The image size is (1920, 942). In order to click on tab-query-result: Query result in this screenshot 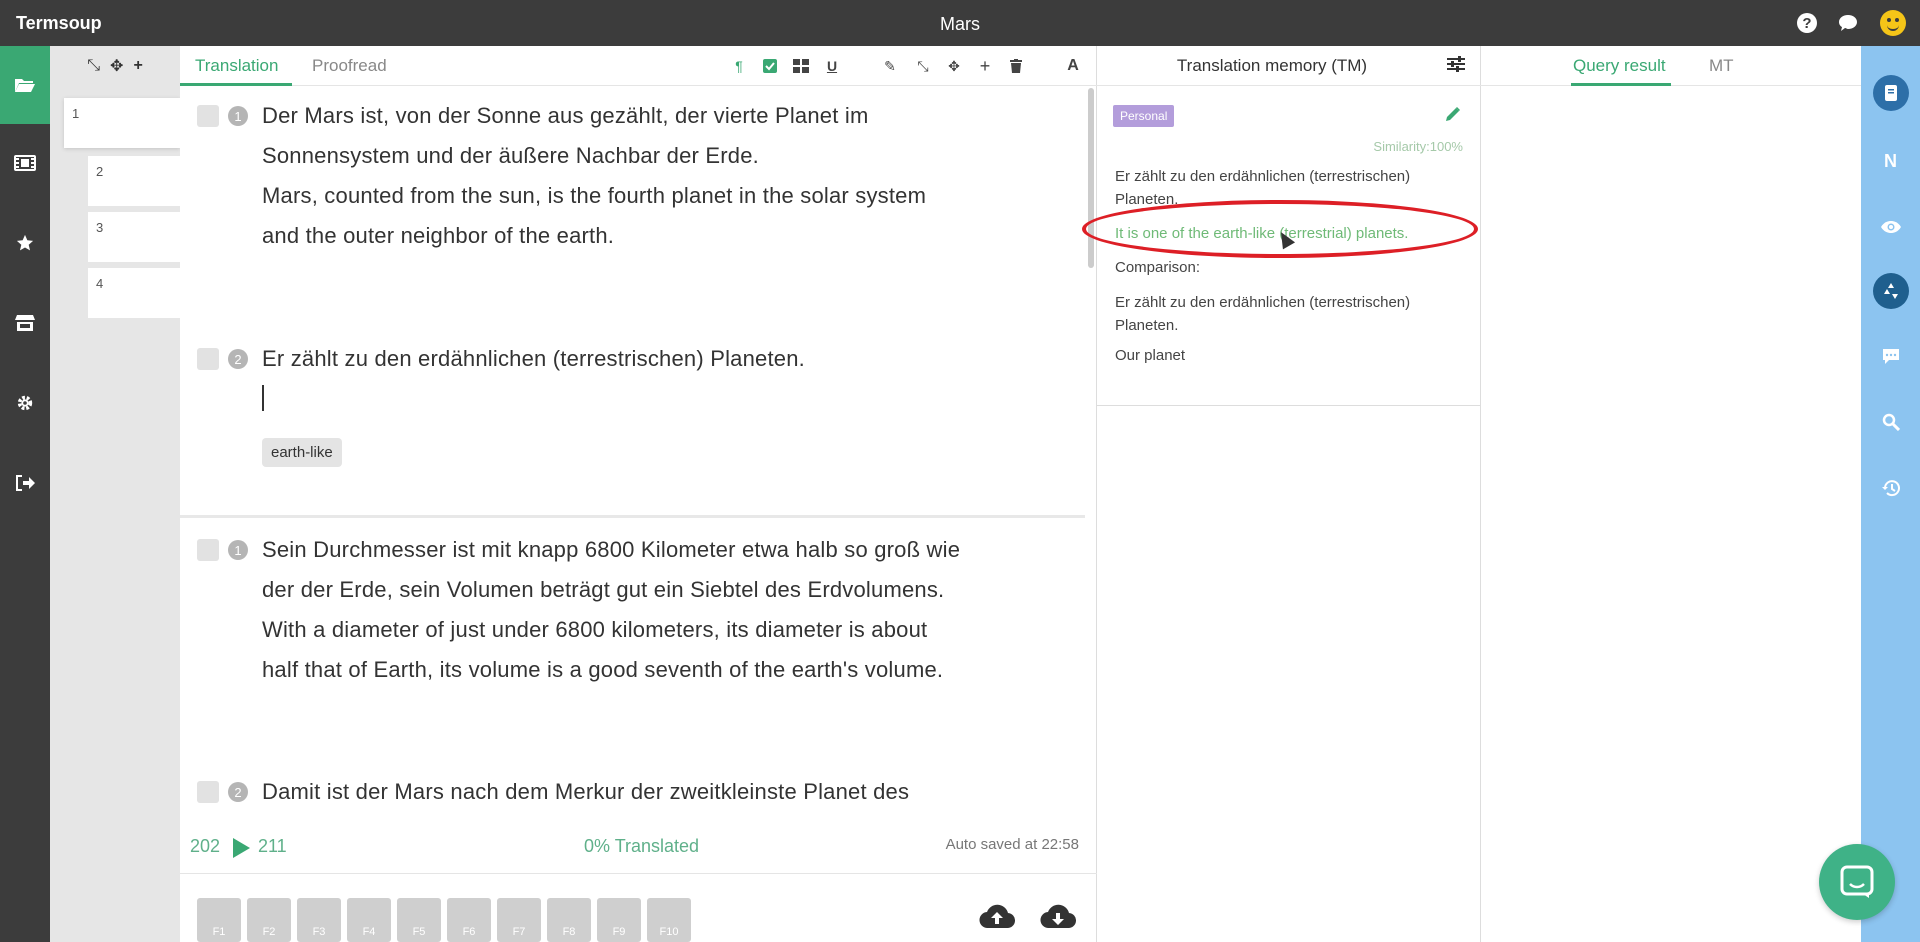, I will do `click(1619, 66)`.